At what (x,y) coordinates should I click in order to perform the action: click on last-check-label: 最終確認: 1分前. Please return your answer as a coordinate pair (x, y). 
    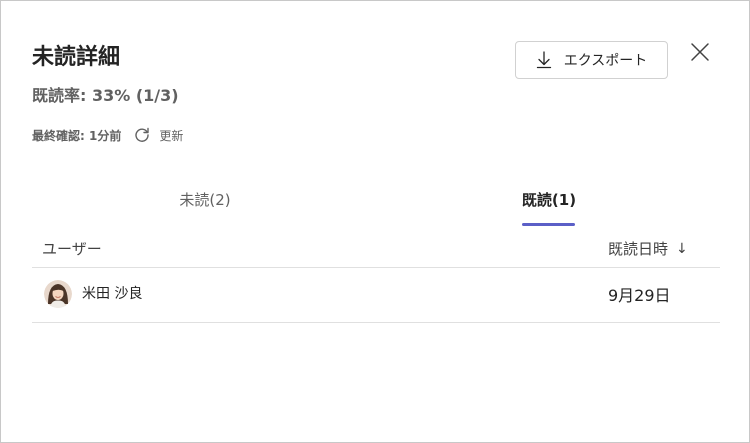
    Looking at the image, I should click on (77, 135).